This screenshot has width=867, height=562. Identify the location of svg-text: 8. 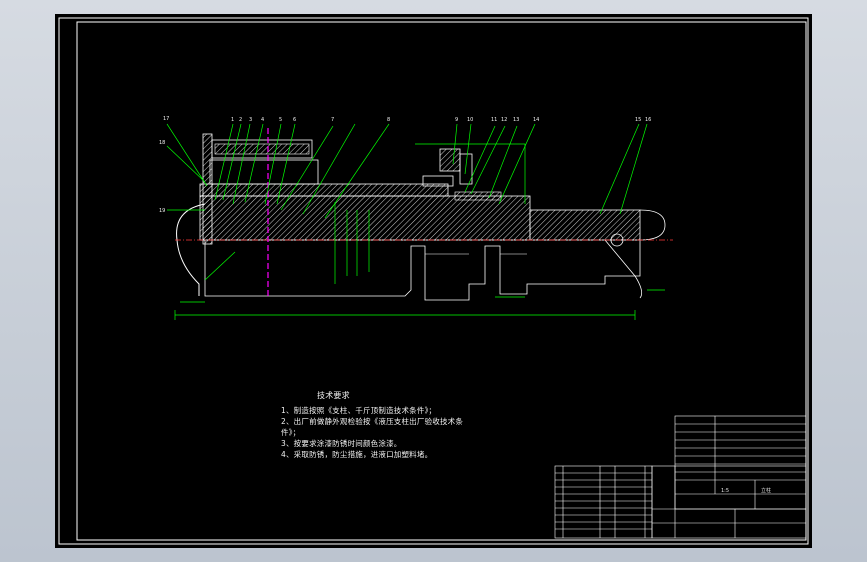
(388, 120).